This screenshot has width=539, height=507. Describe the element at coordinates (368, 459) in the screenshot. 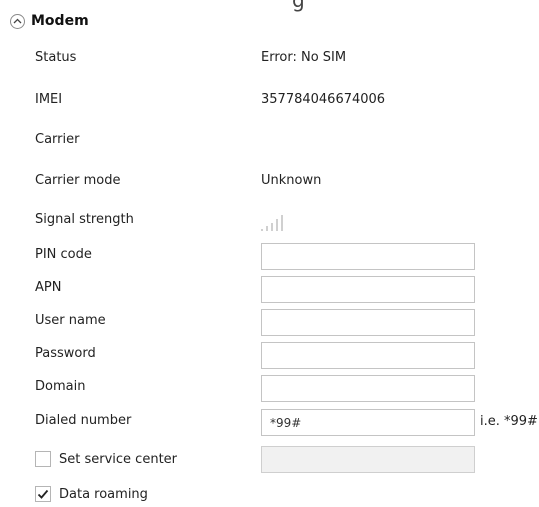

I see `service-center-input` at that location.